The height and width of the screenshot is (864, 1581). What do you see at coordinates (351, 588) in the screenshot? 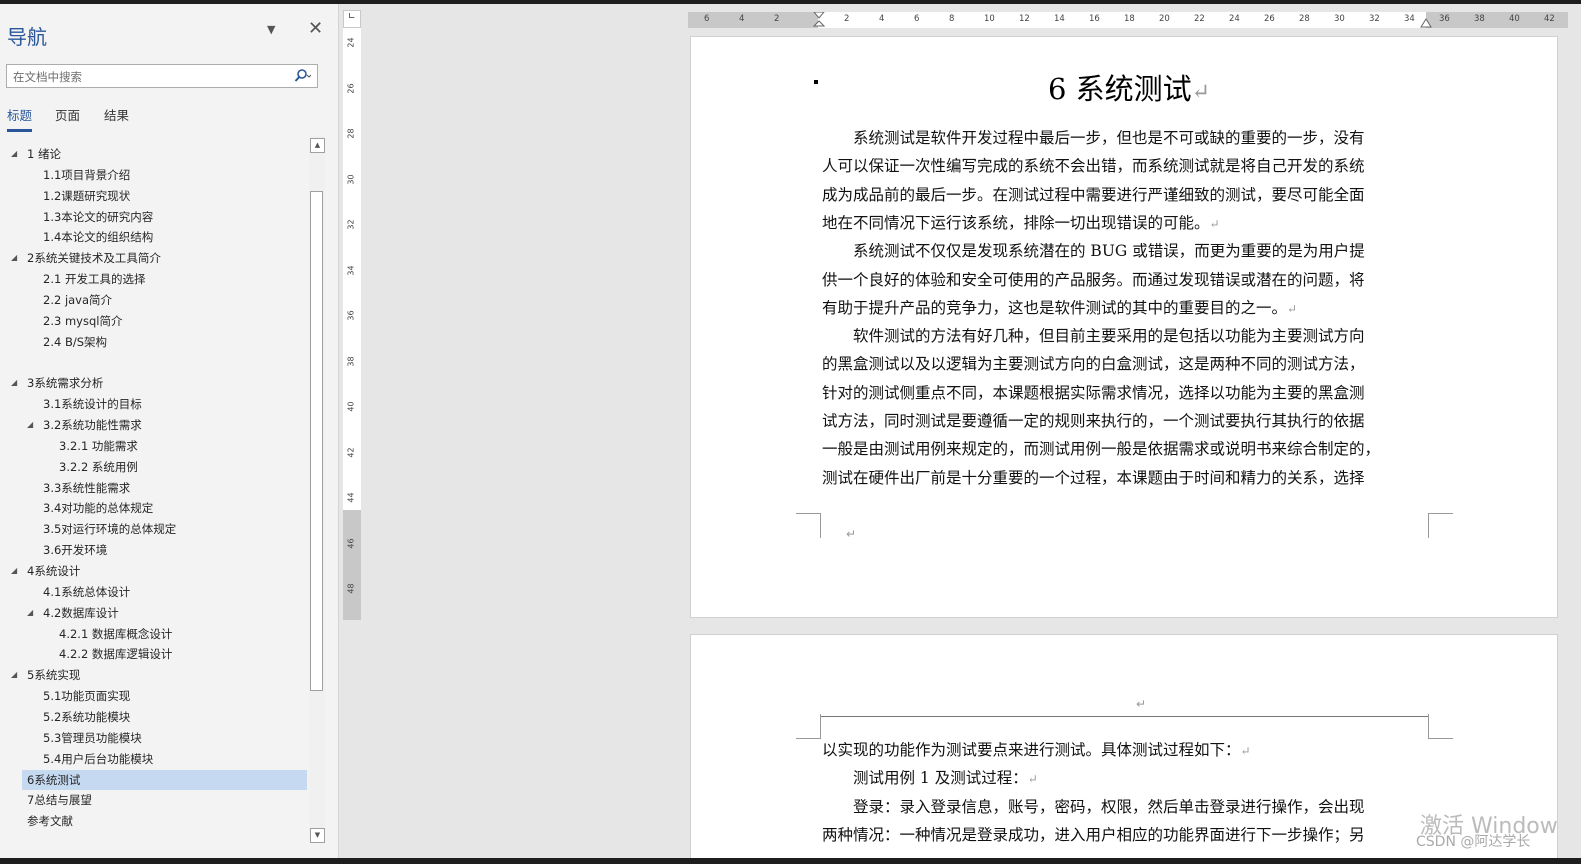
I see `ruler-tick-label: 48` at bounding box center [351, 588].